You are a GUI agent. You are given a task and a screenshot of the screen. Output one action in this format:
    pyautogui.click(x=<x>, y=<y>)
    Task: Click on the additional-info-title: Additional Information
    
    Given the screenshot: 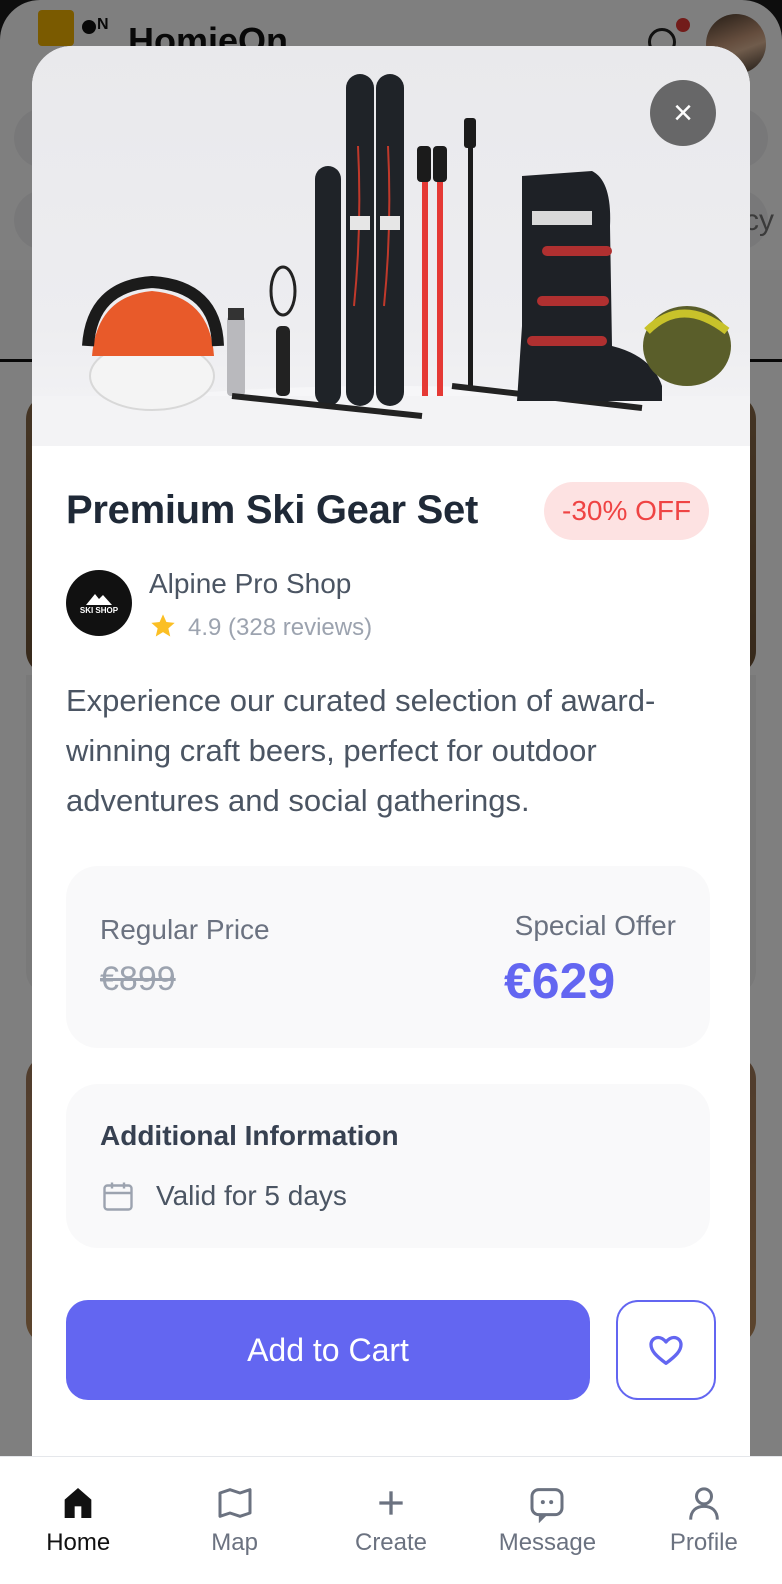 What is the action you would take?
    pyautogui.click(x=249, y=1135)
    